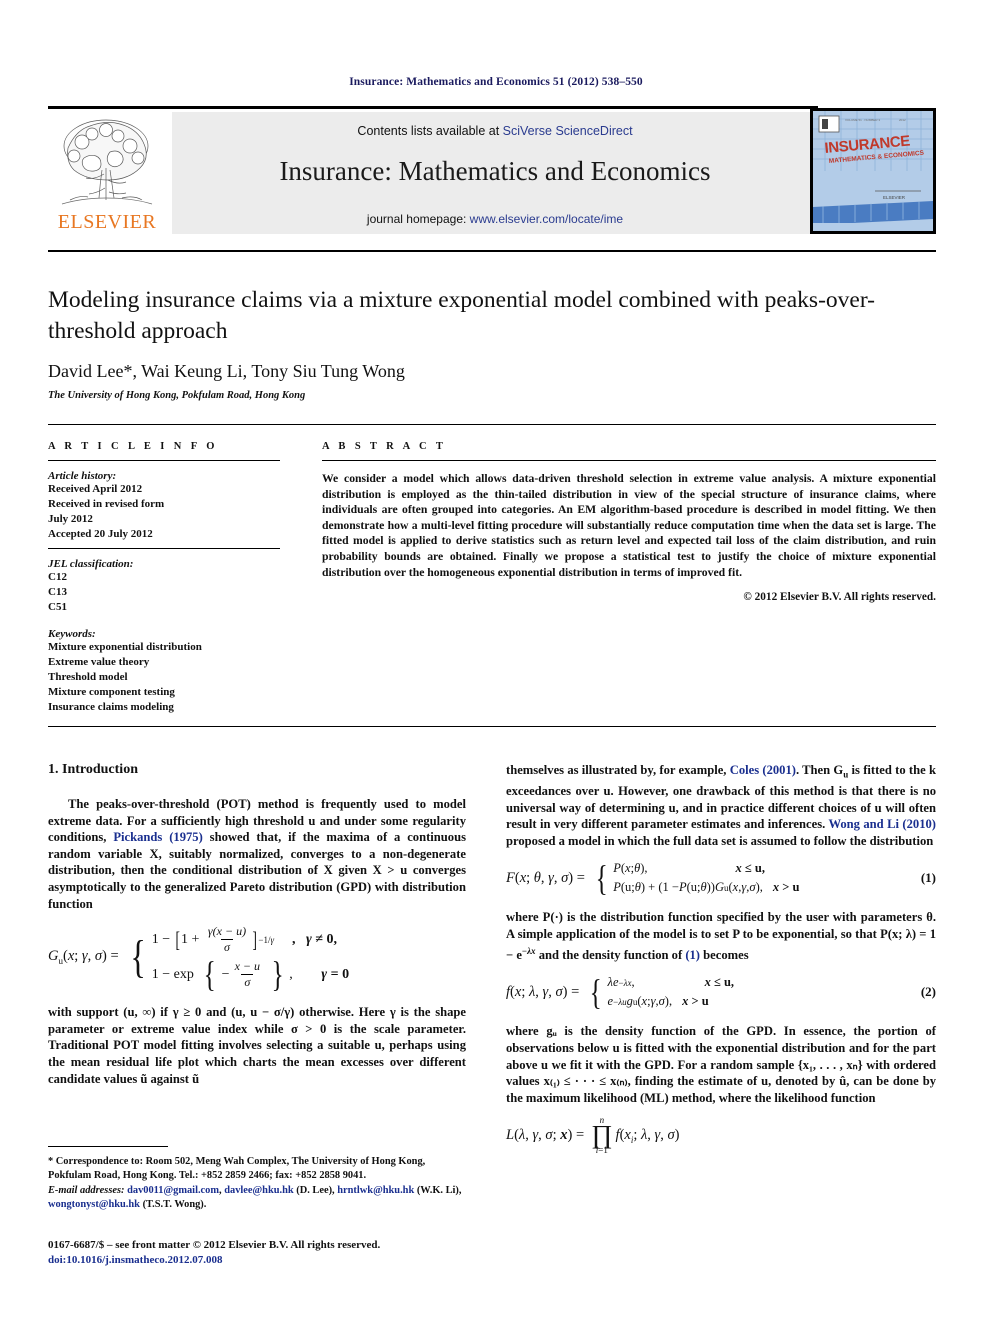 This screenshot has width=992, height=1323. Describe the element at coordinates (384, 446) in the screenshot. I see `abstract-heading: A B S T R A C T` at that location.